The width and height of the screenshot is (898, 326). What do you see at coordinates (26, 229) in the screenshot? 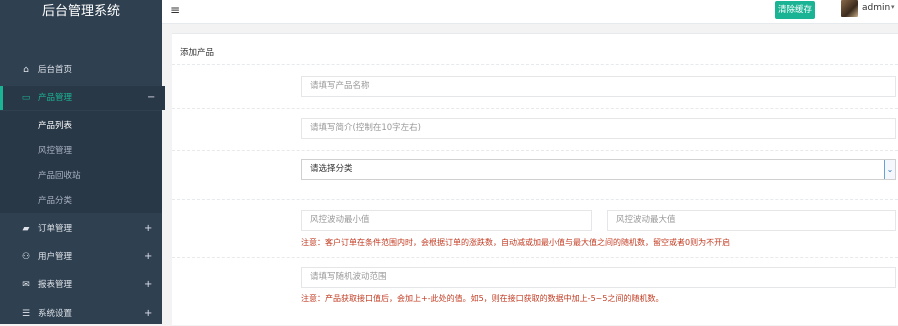
I see `book-icon: ▰` at bounding box center [26, 229].